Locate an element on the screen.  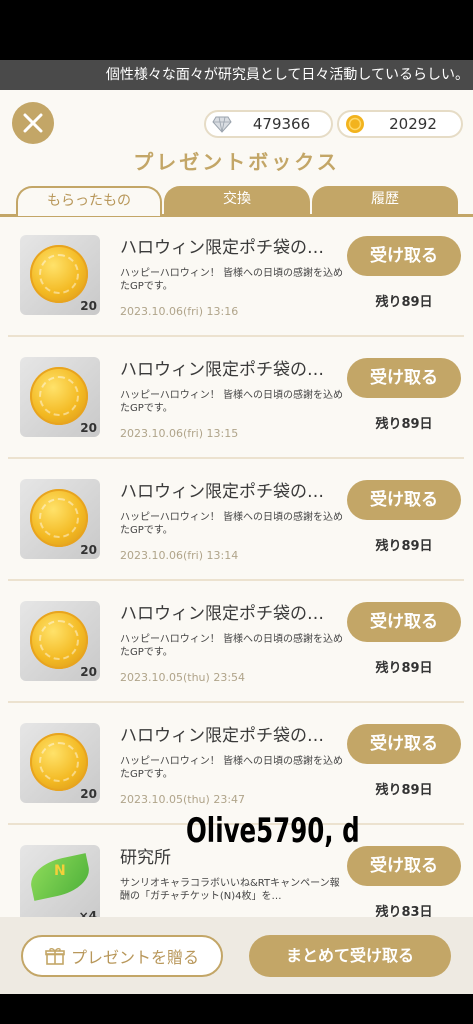
page-title: プレゼントボックス is located at coordinates (236, 162).